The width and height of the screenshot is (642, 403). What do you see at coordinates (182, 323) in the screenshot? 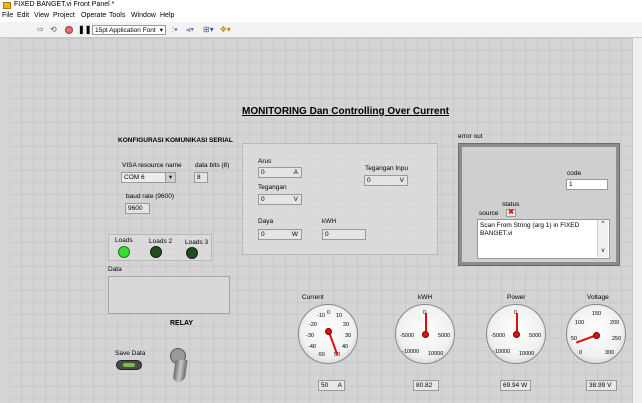
I see `relay-label: RELAY` at bounding box center [182, 323].